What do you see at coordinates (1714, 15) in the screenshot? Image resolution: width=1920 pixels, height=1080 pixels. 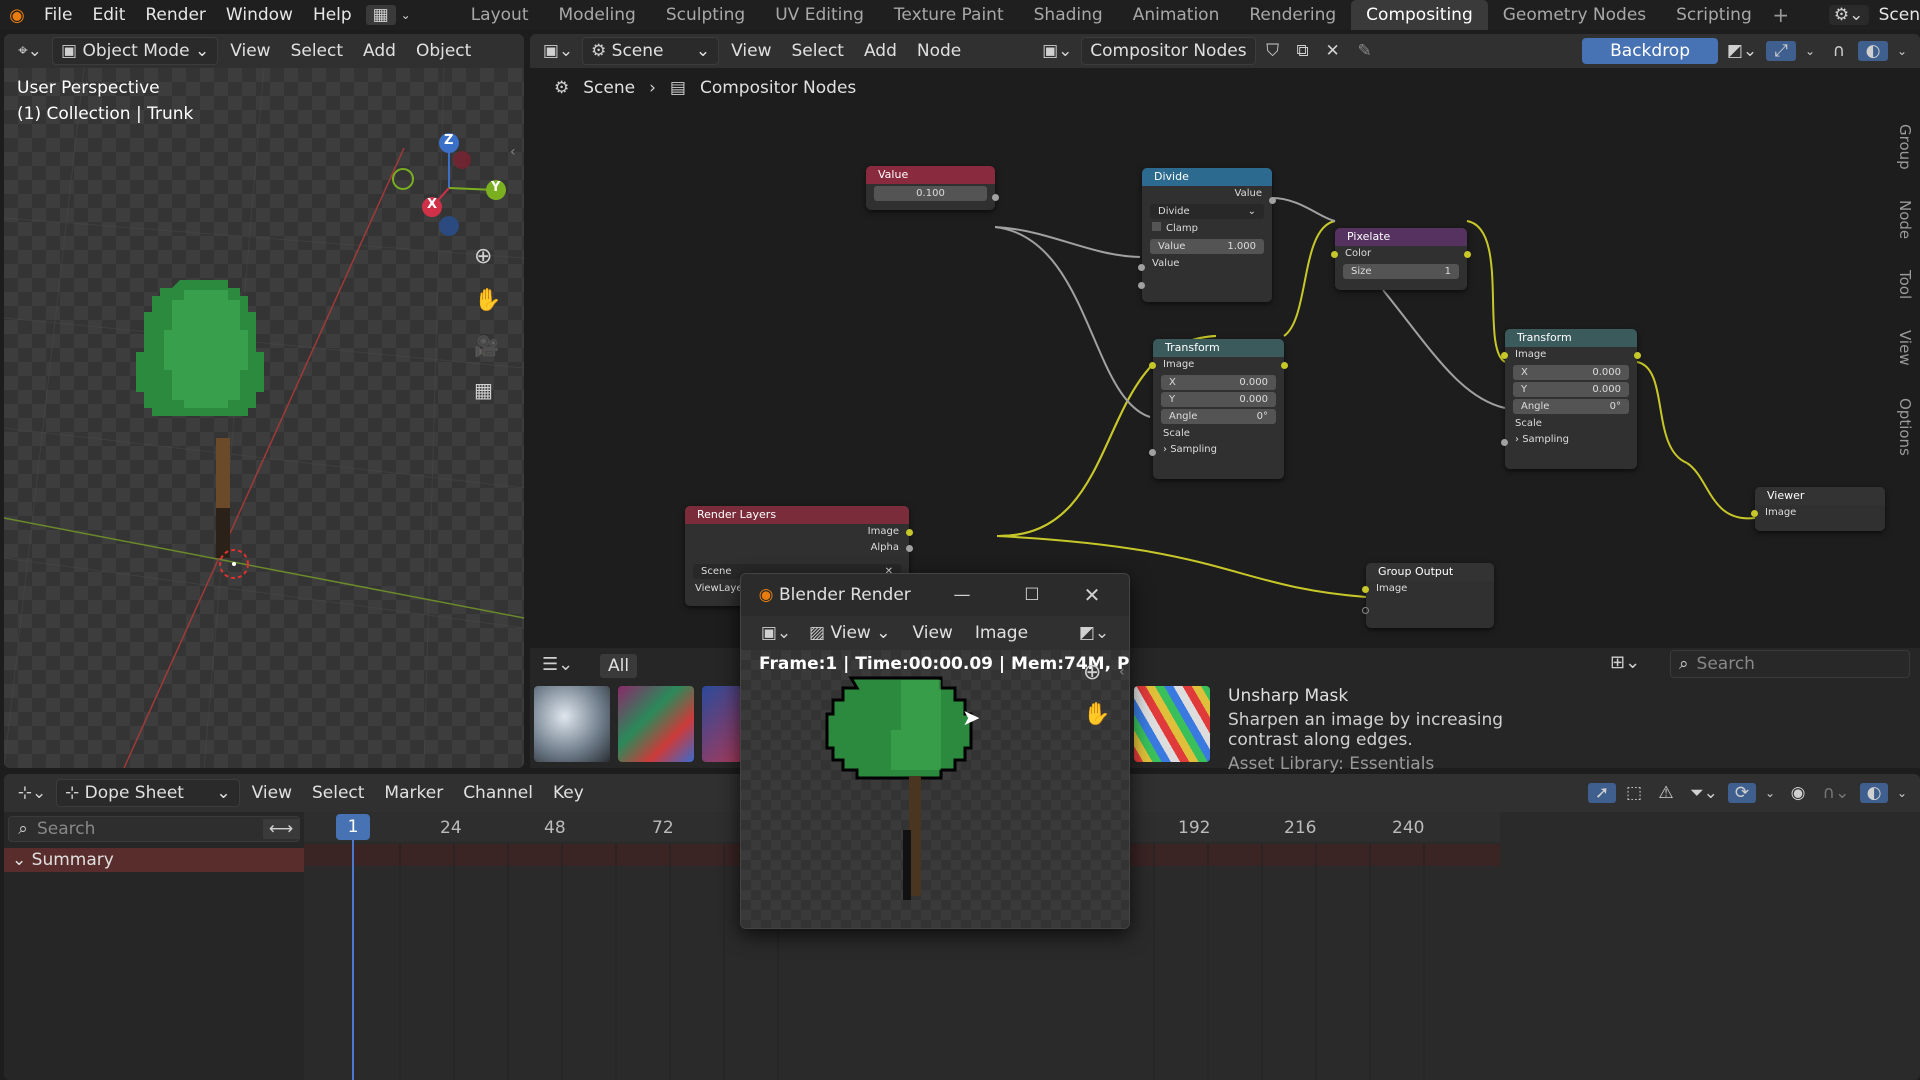 I see `tab-scripting: Scripting` at bounding box center [1714, 15].